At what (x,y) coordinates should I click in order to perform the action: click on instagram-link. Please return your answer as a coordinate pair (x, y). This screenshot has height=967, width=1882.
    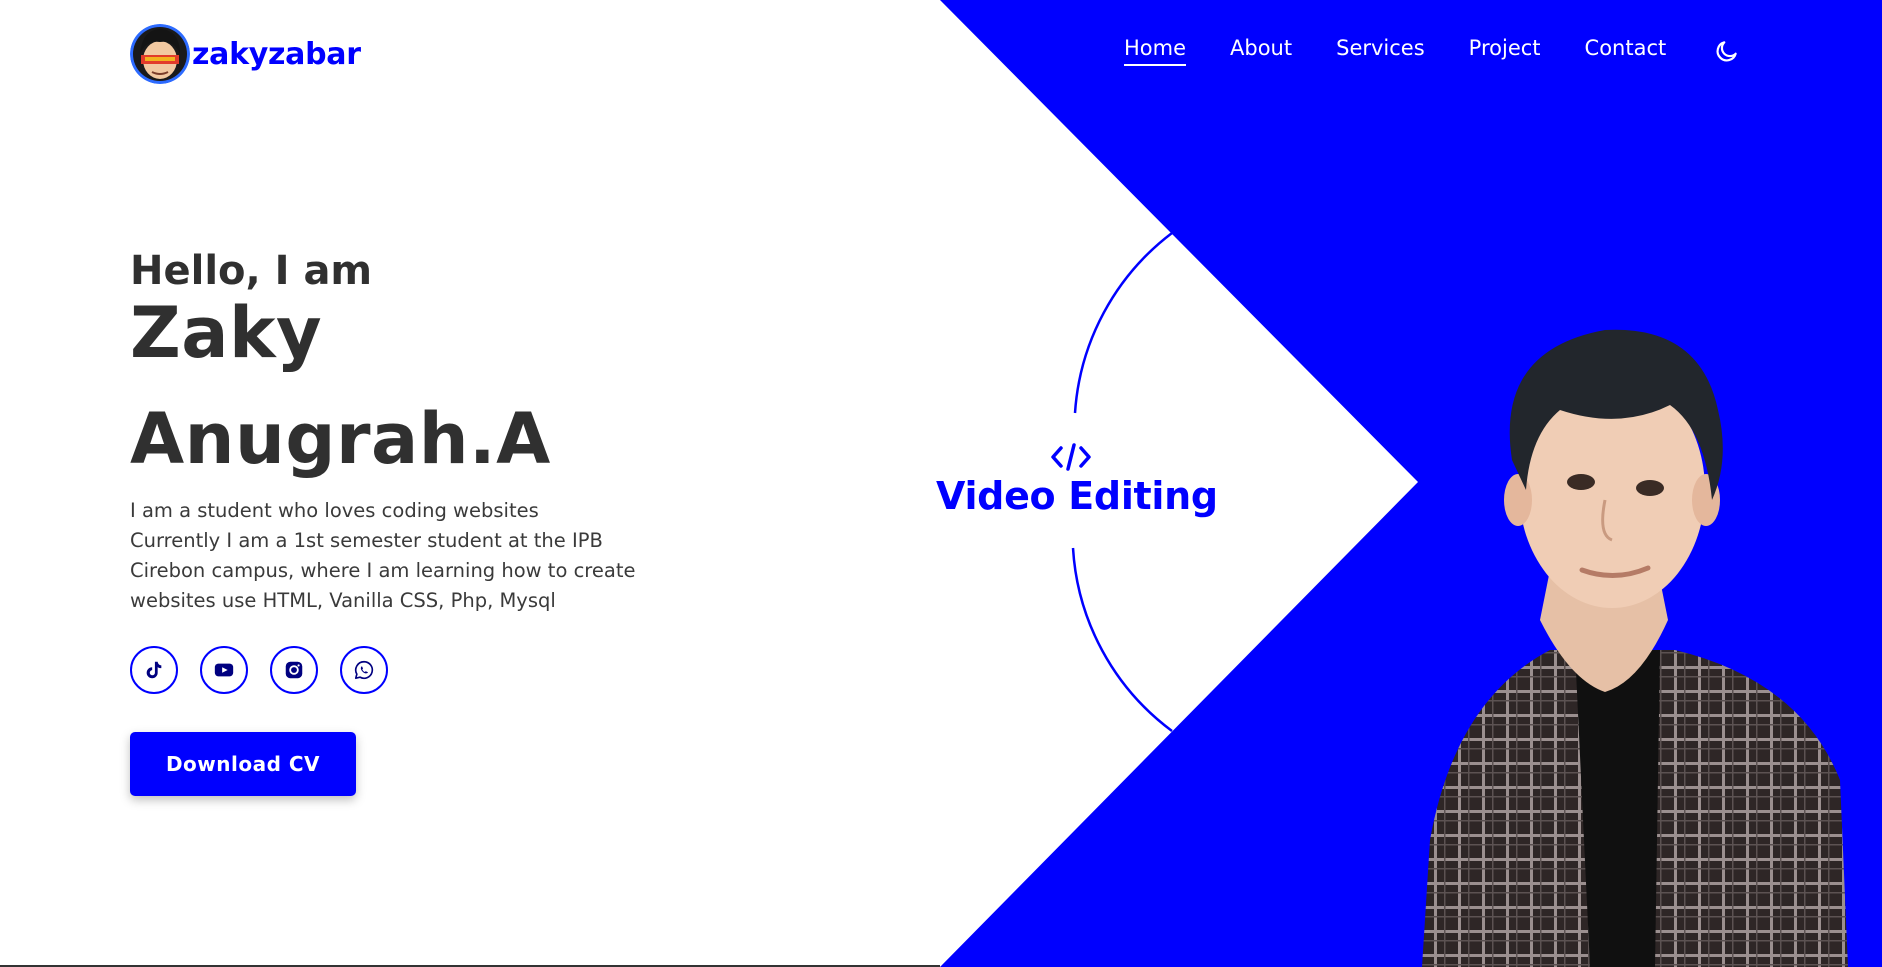
    Looking at the image, I should click on (294, 670).